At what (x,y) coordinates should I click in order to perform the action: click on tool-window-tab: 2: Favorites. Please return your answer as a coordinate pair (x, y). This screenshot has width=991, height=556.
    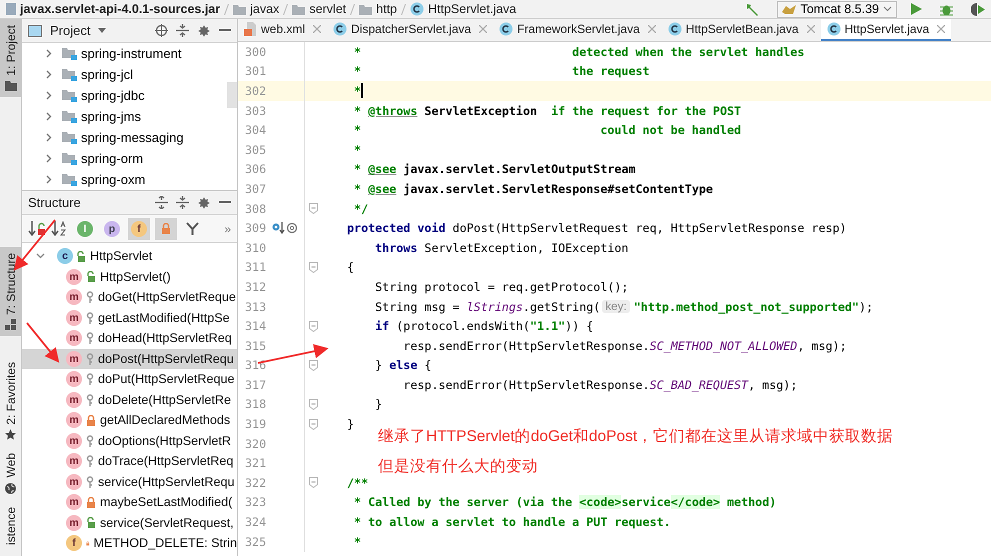
    Looking at the image, I should click on (10, 402).